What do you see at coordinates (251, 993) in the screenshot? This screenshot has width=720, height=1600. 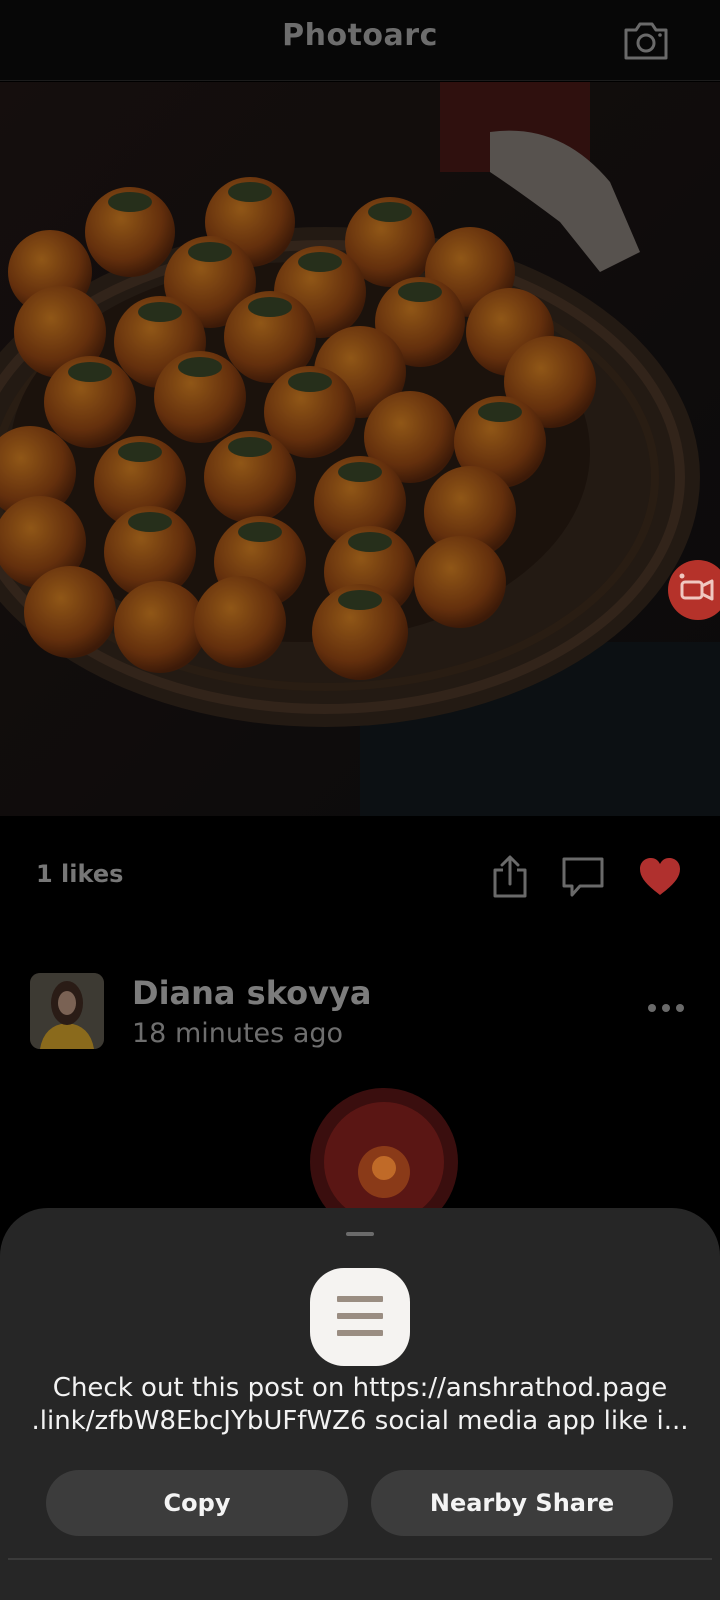 I see `author-name: Diana skovya` at bounding box center [251, 993].